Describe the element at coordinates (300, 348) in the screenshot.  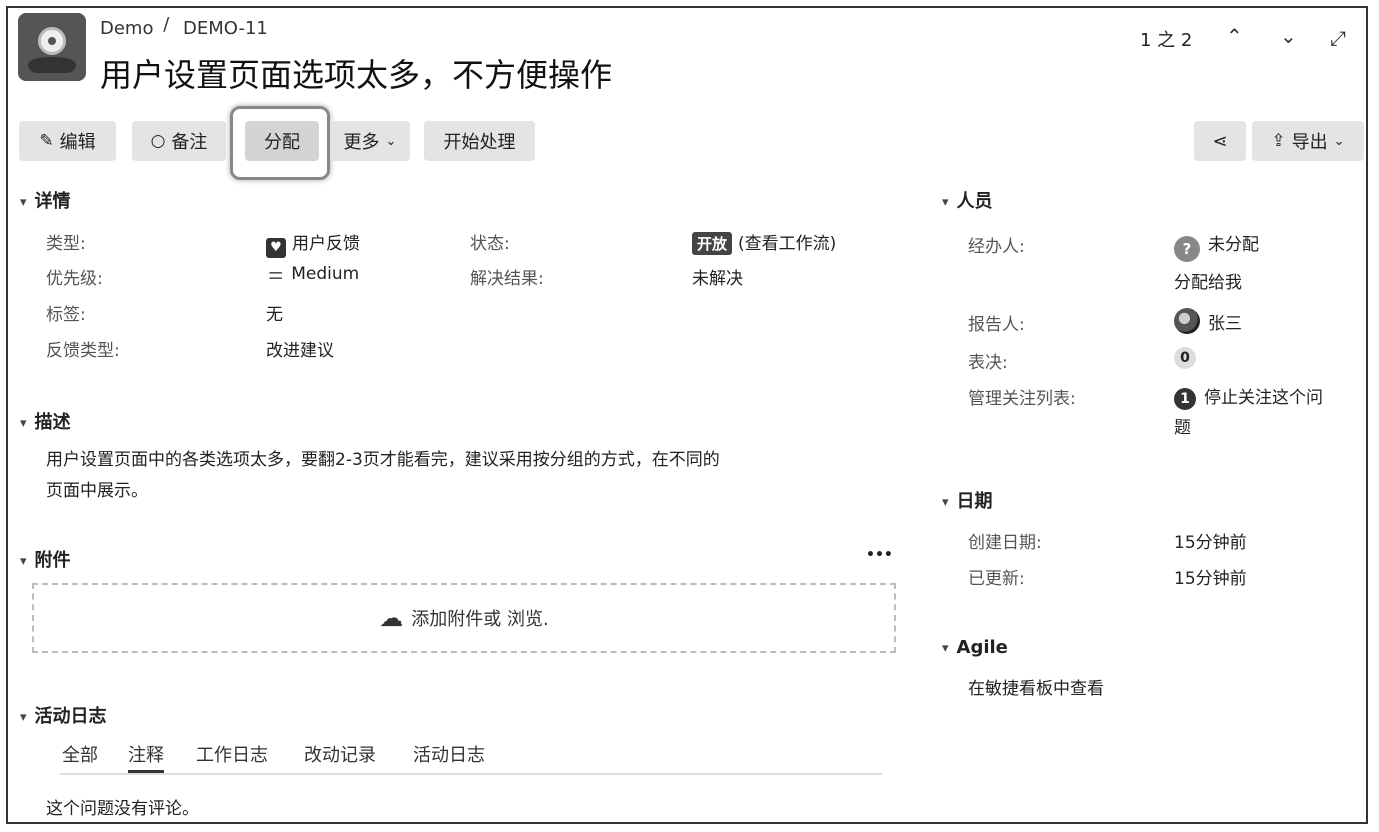
I see `feedback-type-value: 改进建议` at that location.